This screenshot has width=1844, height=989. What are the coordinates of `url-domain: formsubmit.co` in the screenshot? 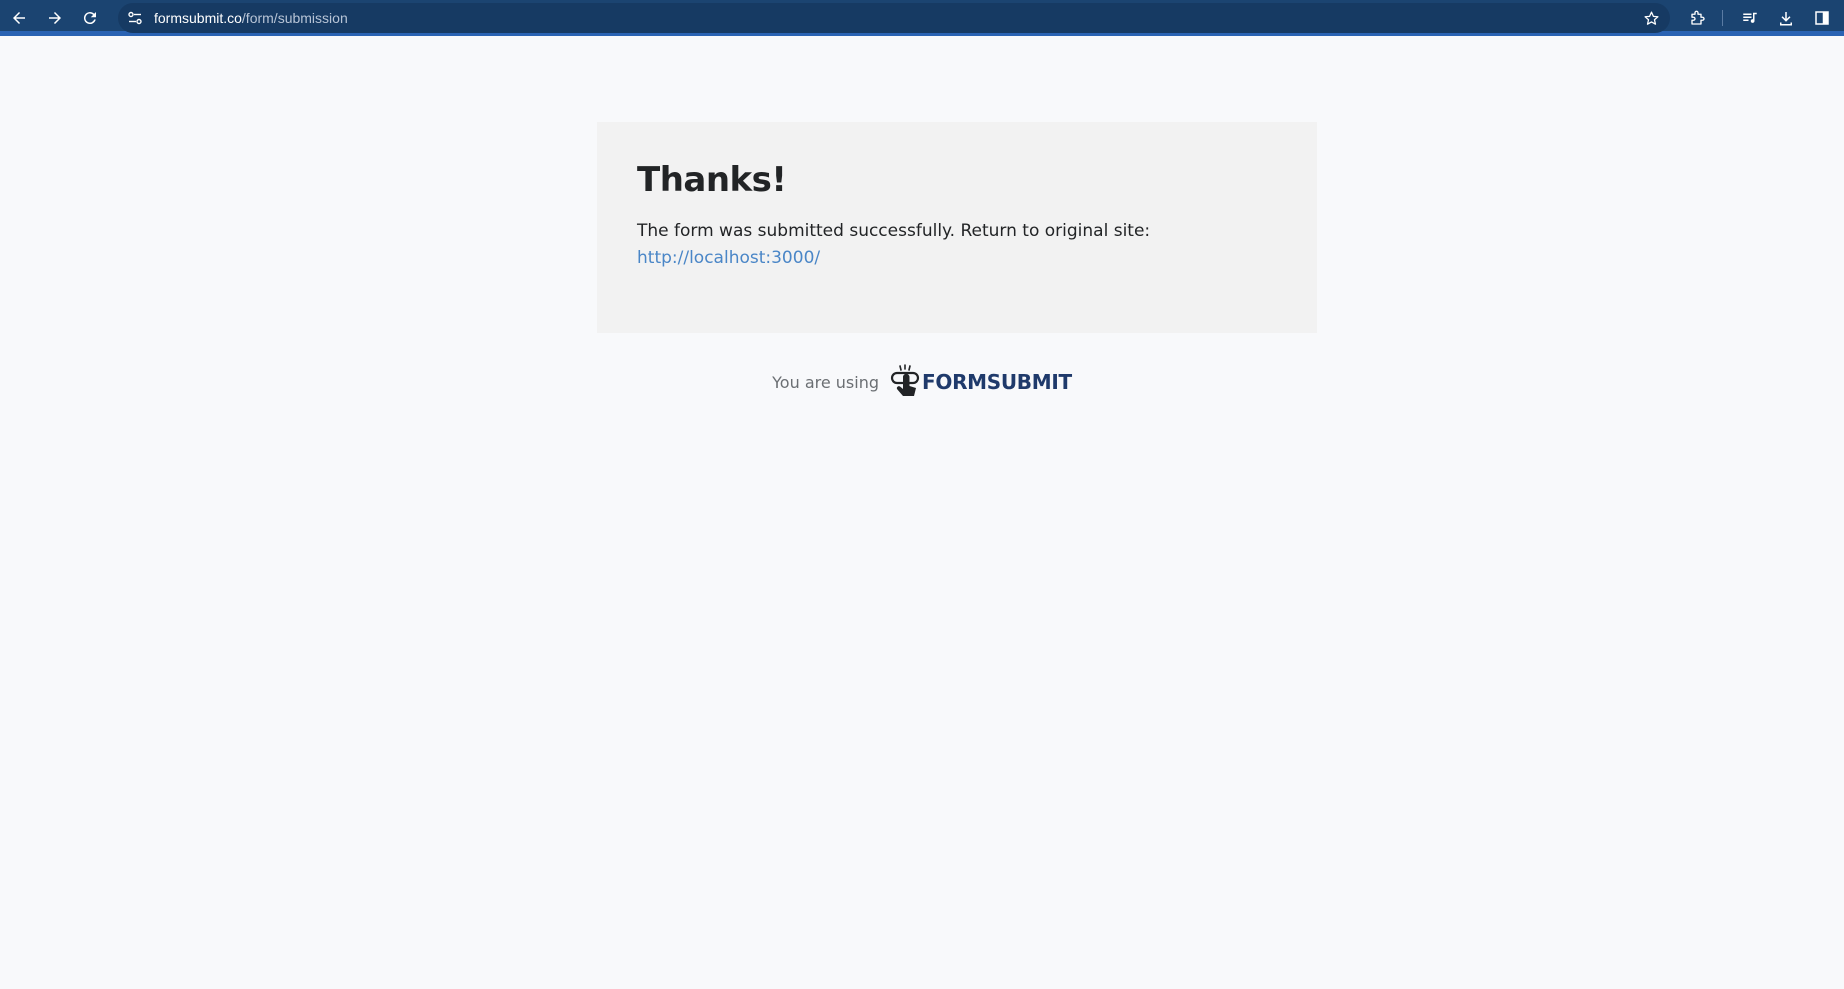 It's located at (198, 18).